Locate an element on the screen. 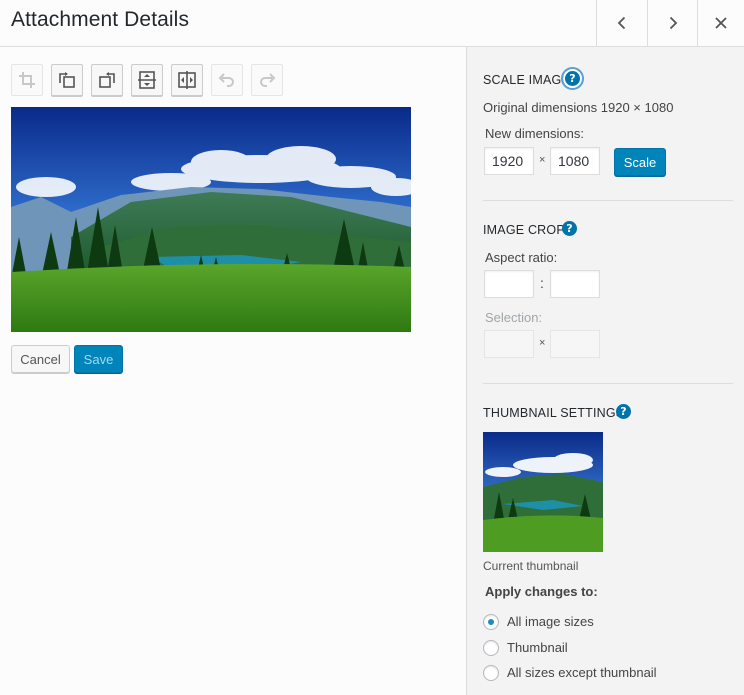 Image resolution: width=744 pixels, height=695 pixels. modal-header: Attachment Details is located at coordinates (372, 23).